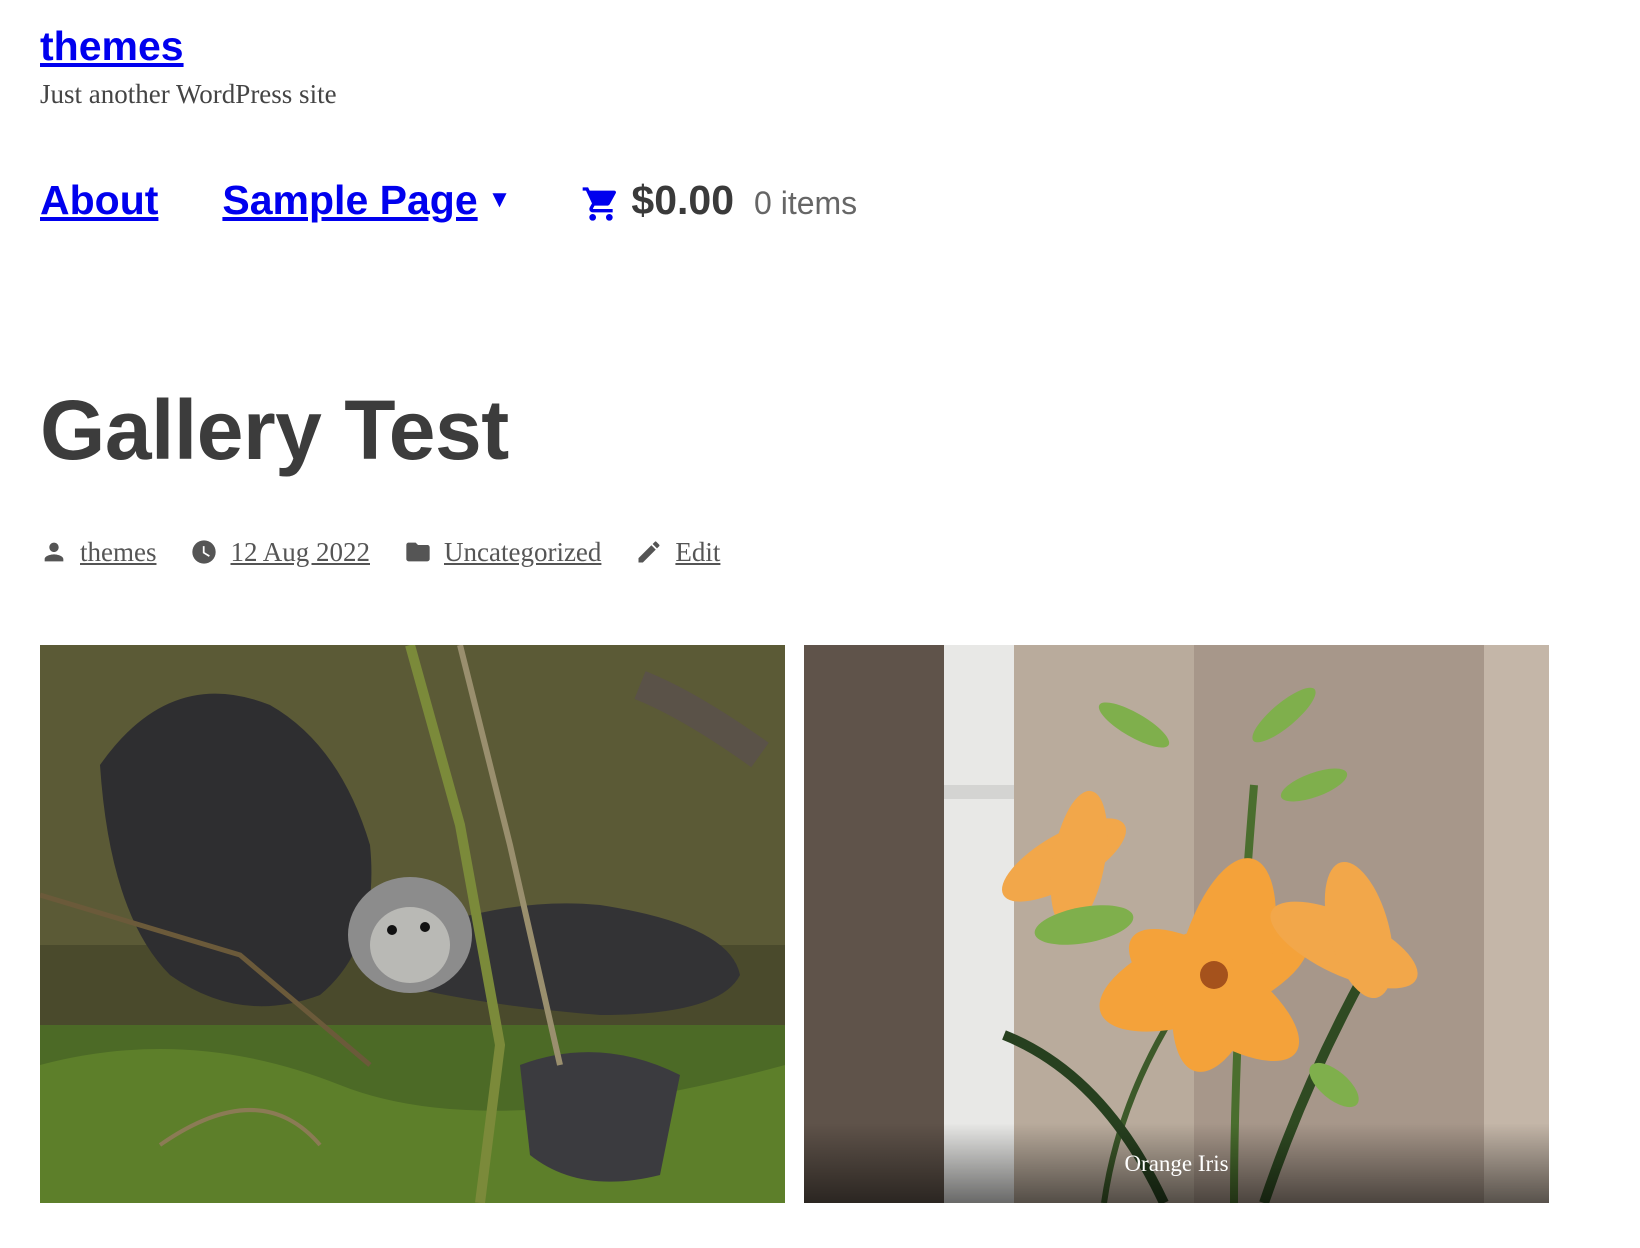 This screenshot has height=1248, width=1640. I want to click on meta-edit: Edit, so click(677, 552).